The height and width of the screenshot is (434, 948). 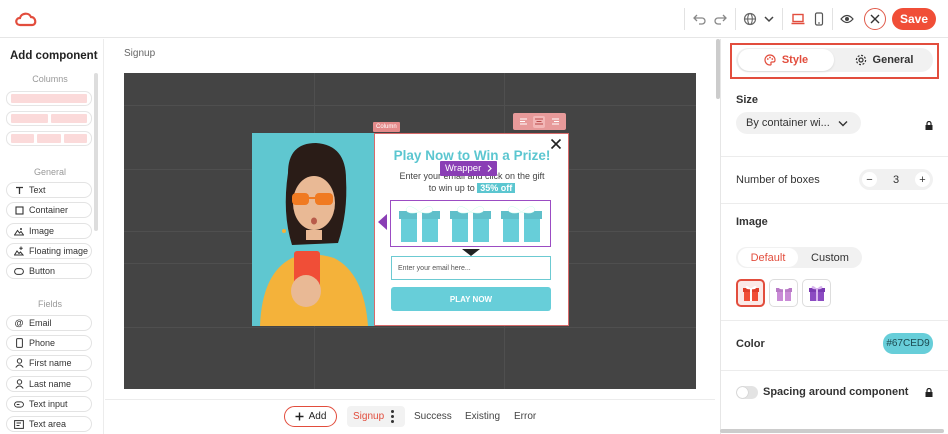 I want to click on three-column-layout, so click(x=49, y=138).